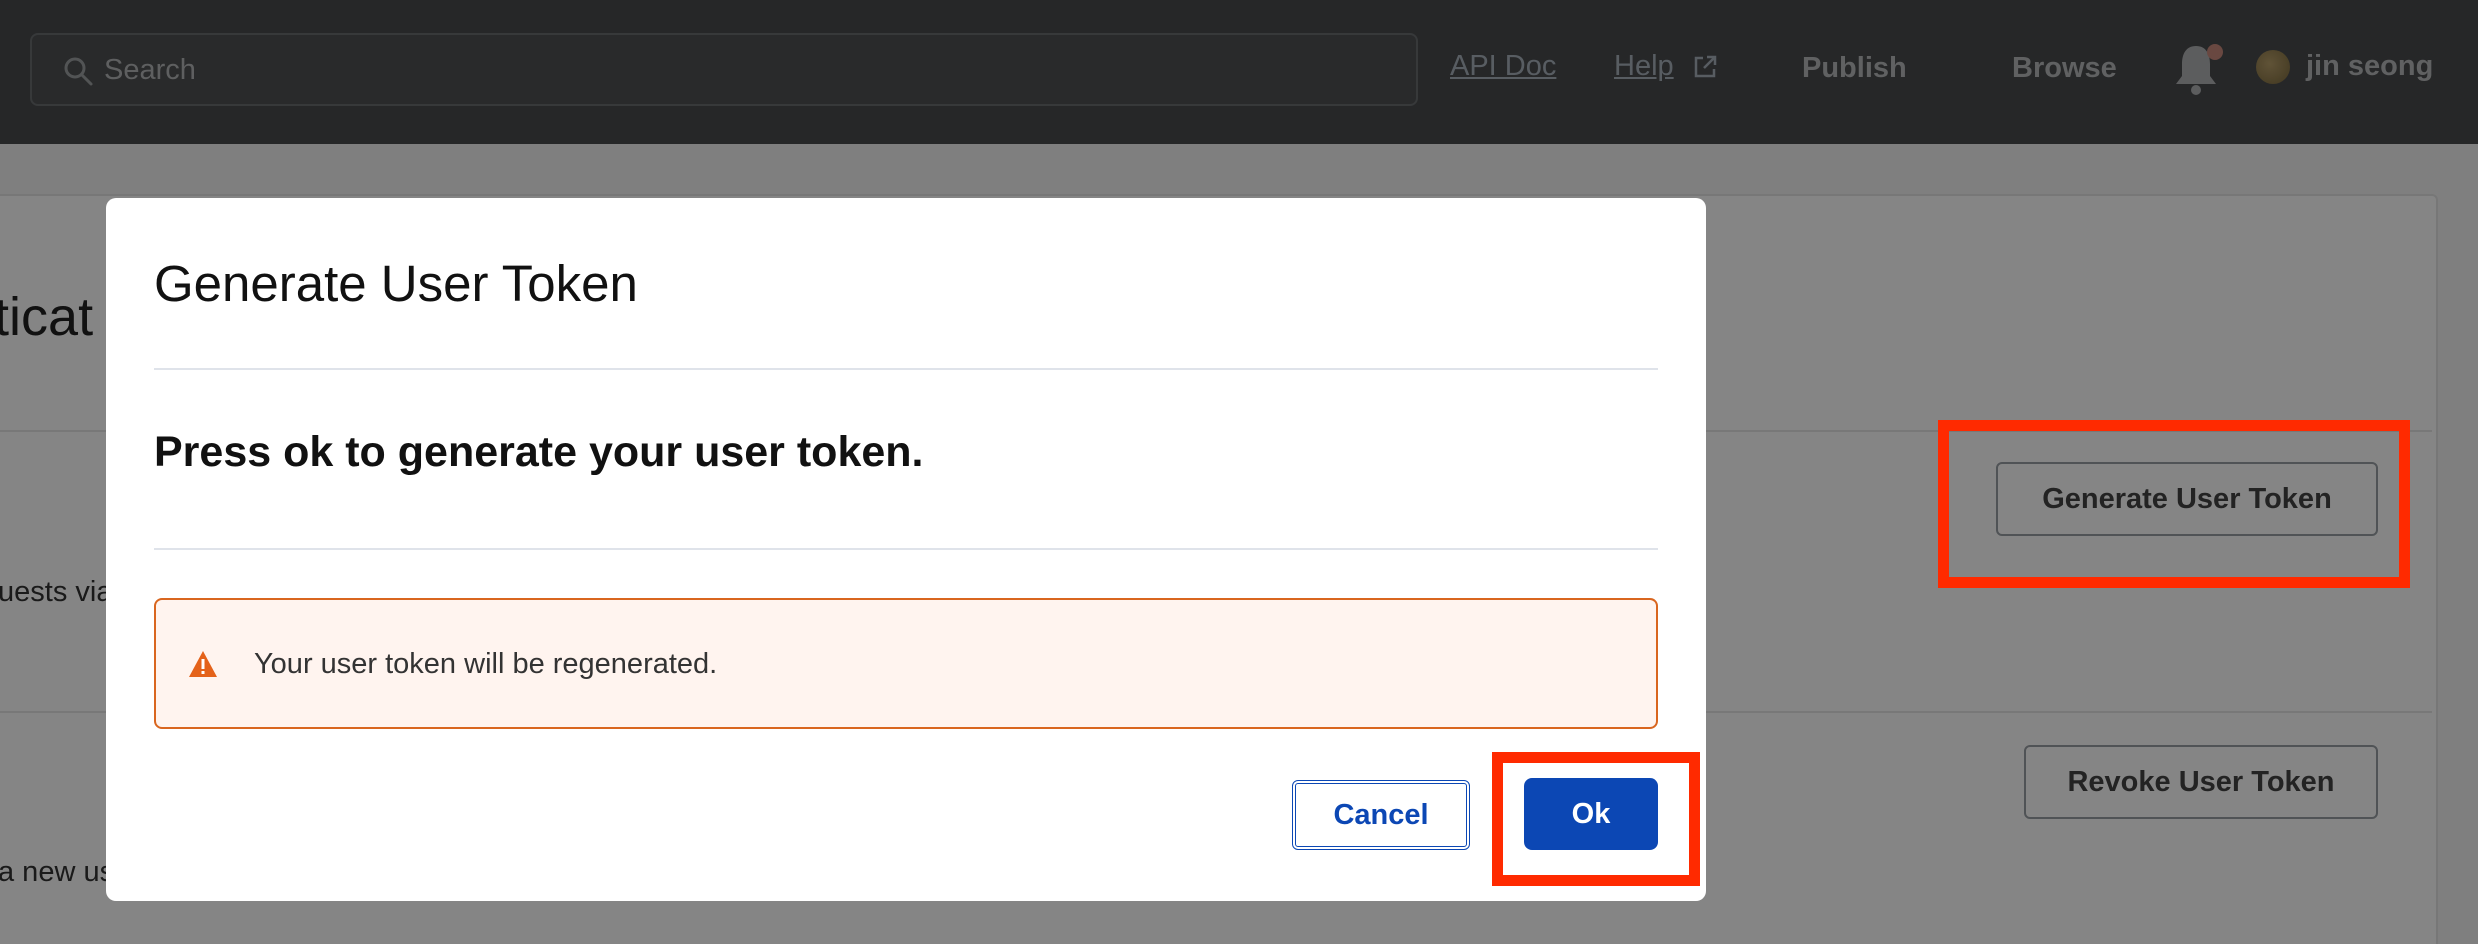 This screenshot has width=2478, height=944. Describe the element at coordinates (1596, 819) in the screenshot. I see `highlight-box-ok` at that location.